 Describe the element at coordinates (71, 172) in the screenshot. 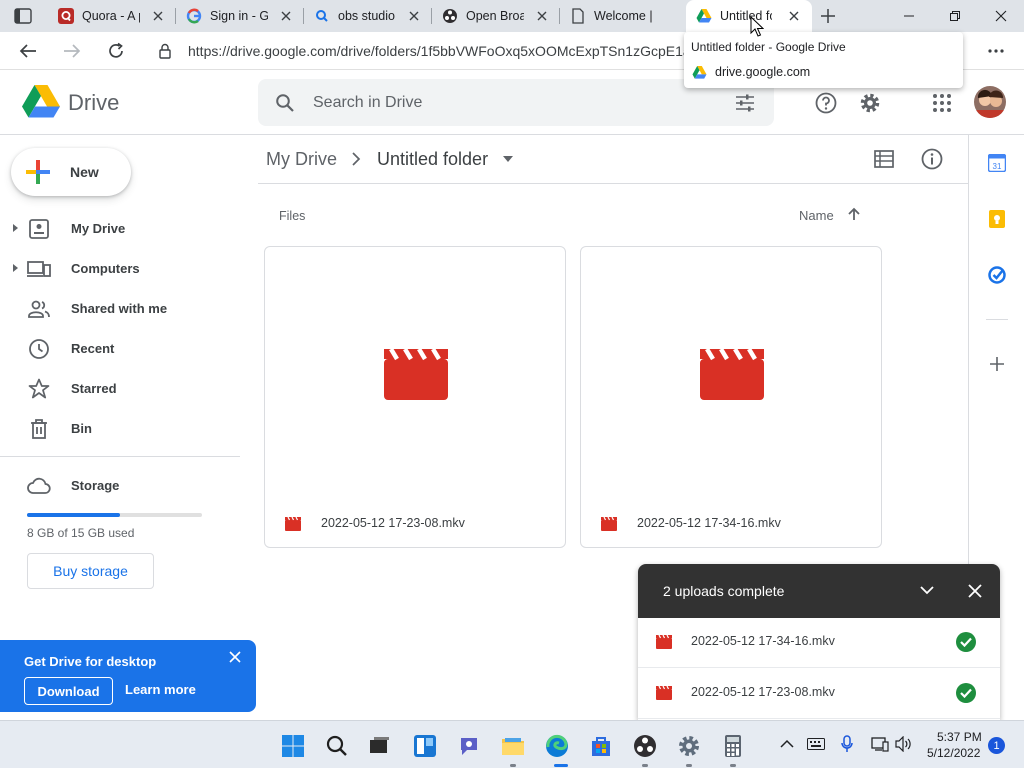

I see `new-button: New` at that location.